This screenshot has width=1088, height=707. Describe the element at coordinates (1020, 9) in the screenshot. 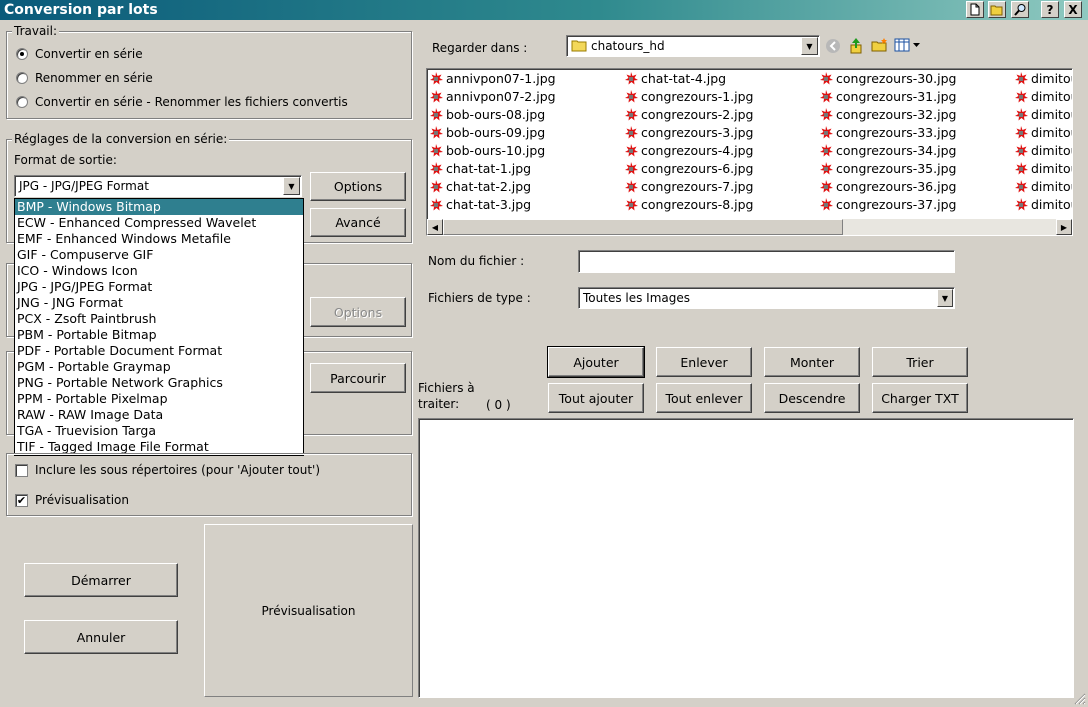

I see `magnifier-icon` at that location.